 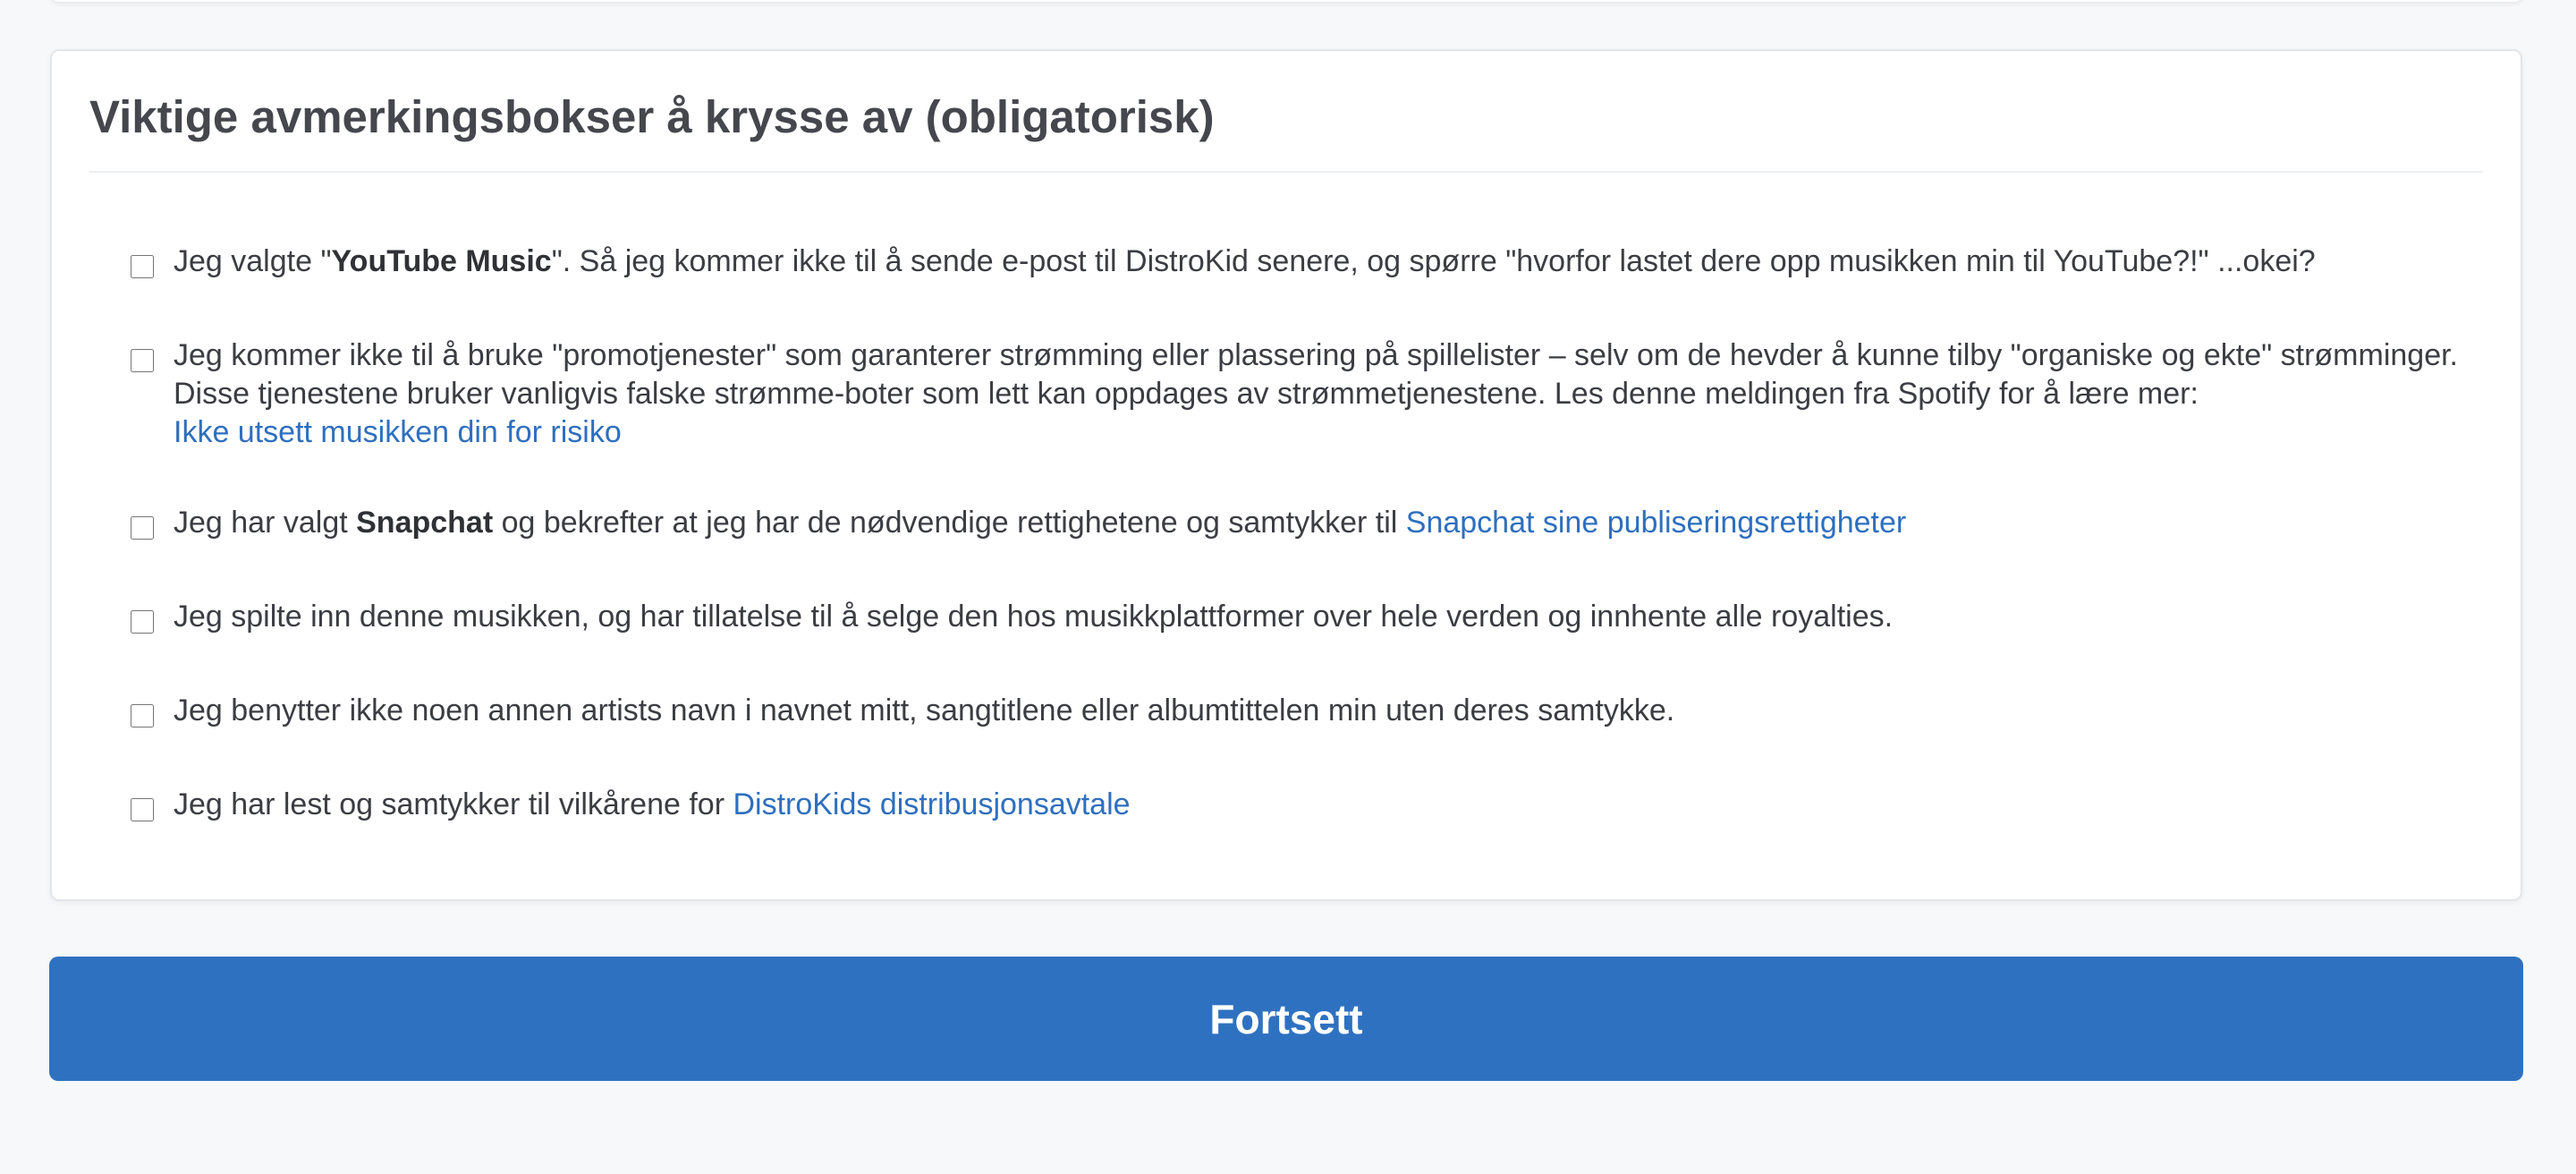 What do you see at coordinates (425, 523) in the screenshot?
I see `label-bold-text: Snapchat` at bounding box center [425, 523].